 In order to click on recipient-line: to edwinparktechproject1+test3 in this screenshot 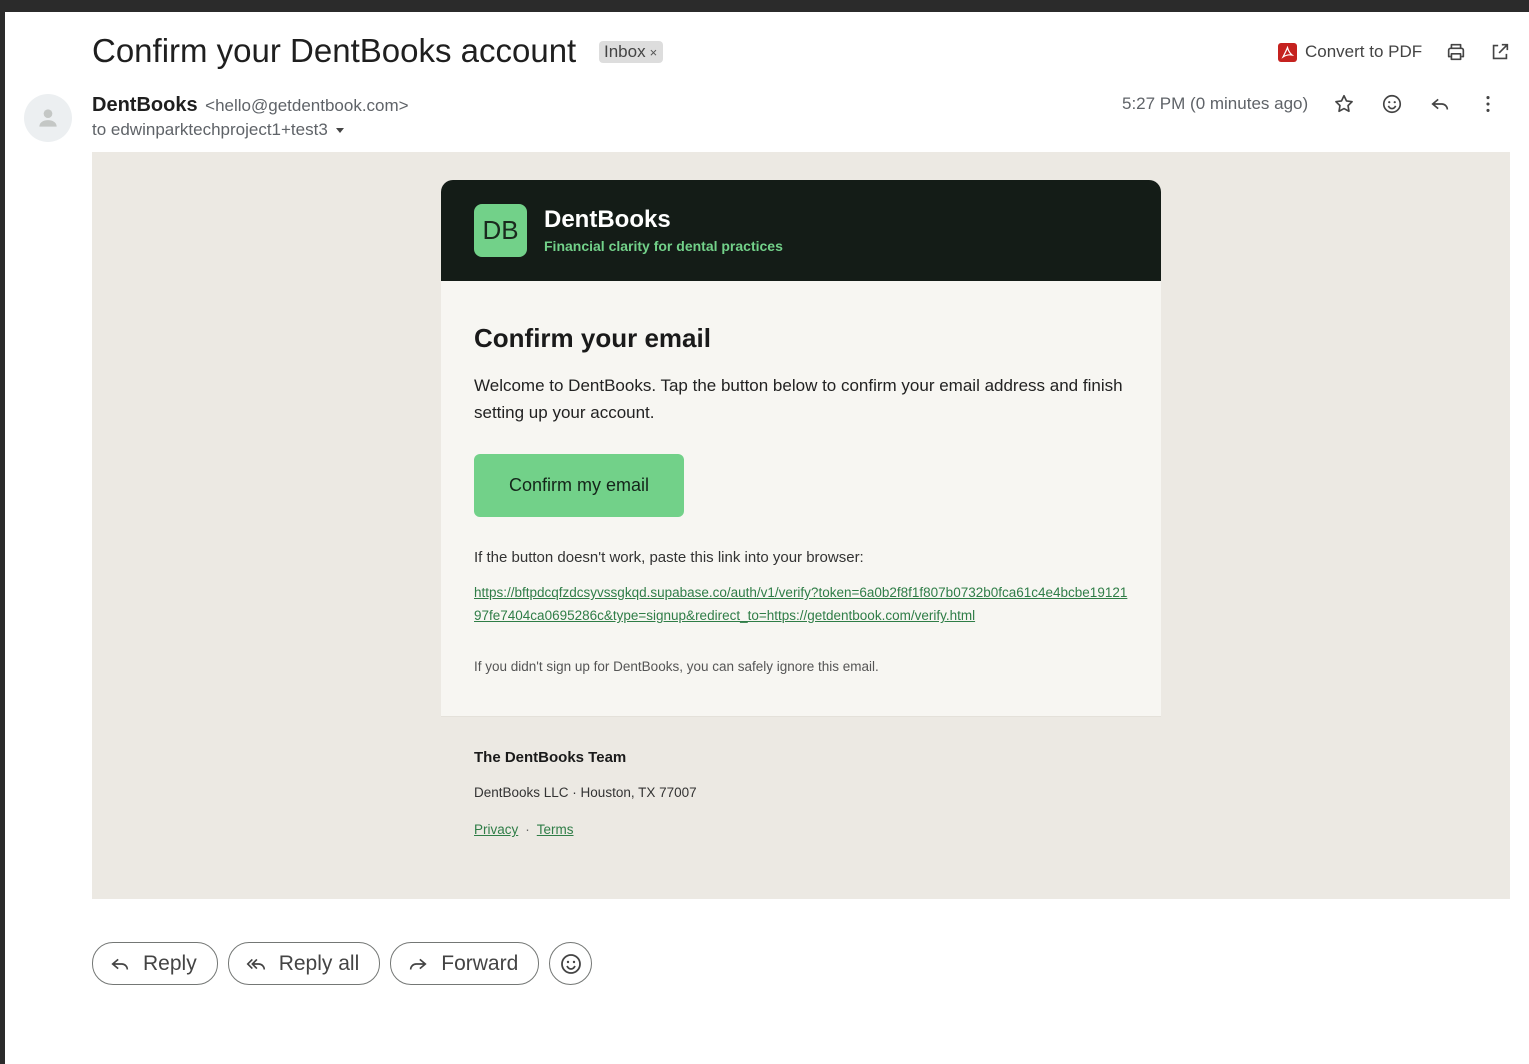, I will do `click(219, 130)`.